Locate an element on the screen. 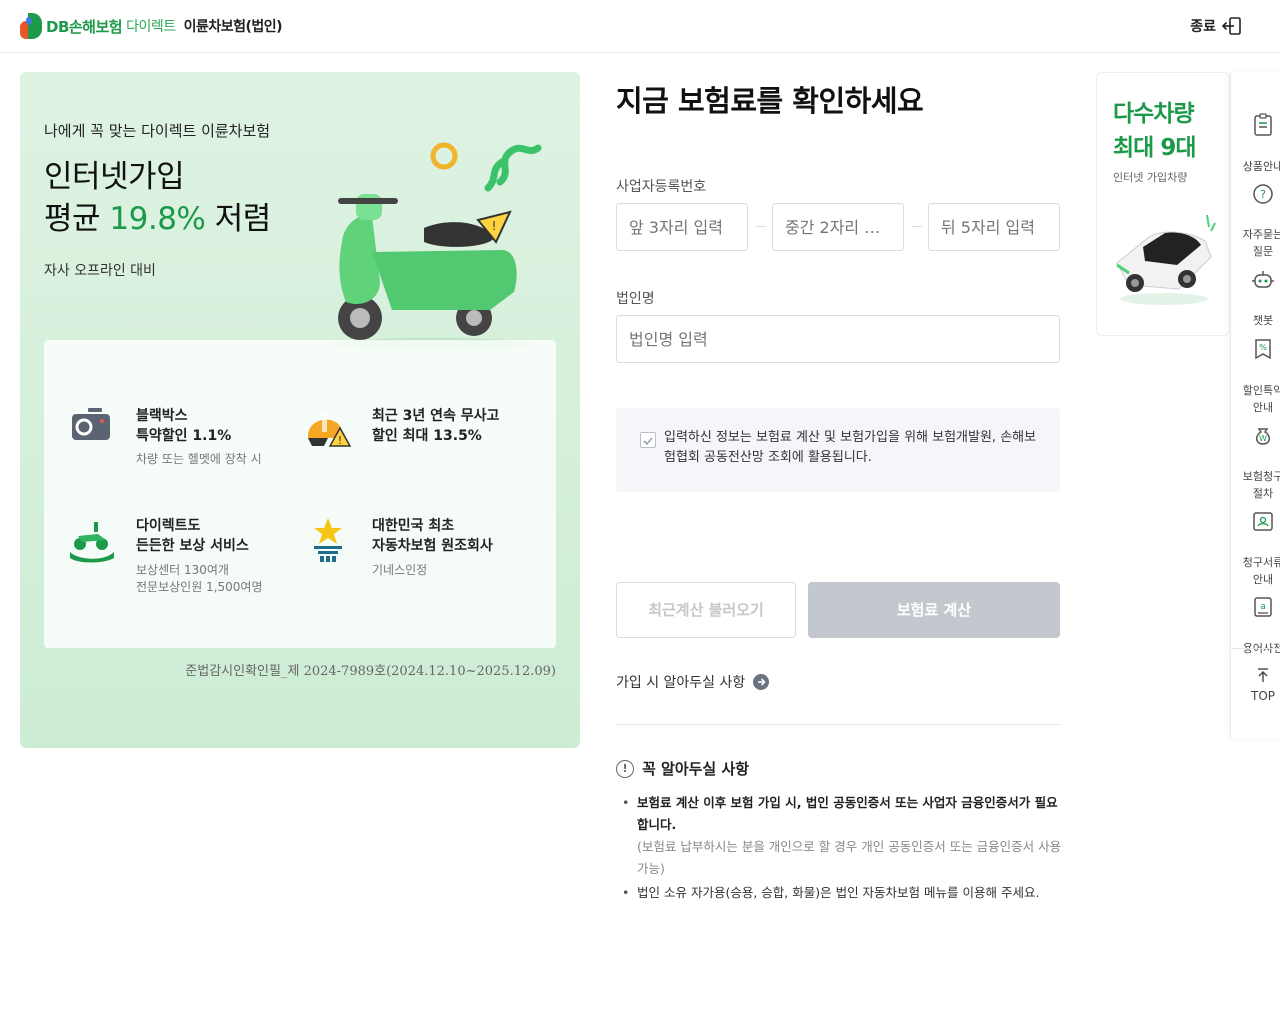  brand-direct: 다이렉트 is located at coordinates (151, 27).